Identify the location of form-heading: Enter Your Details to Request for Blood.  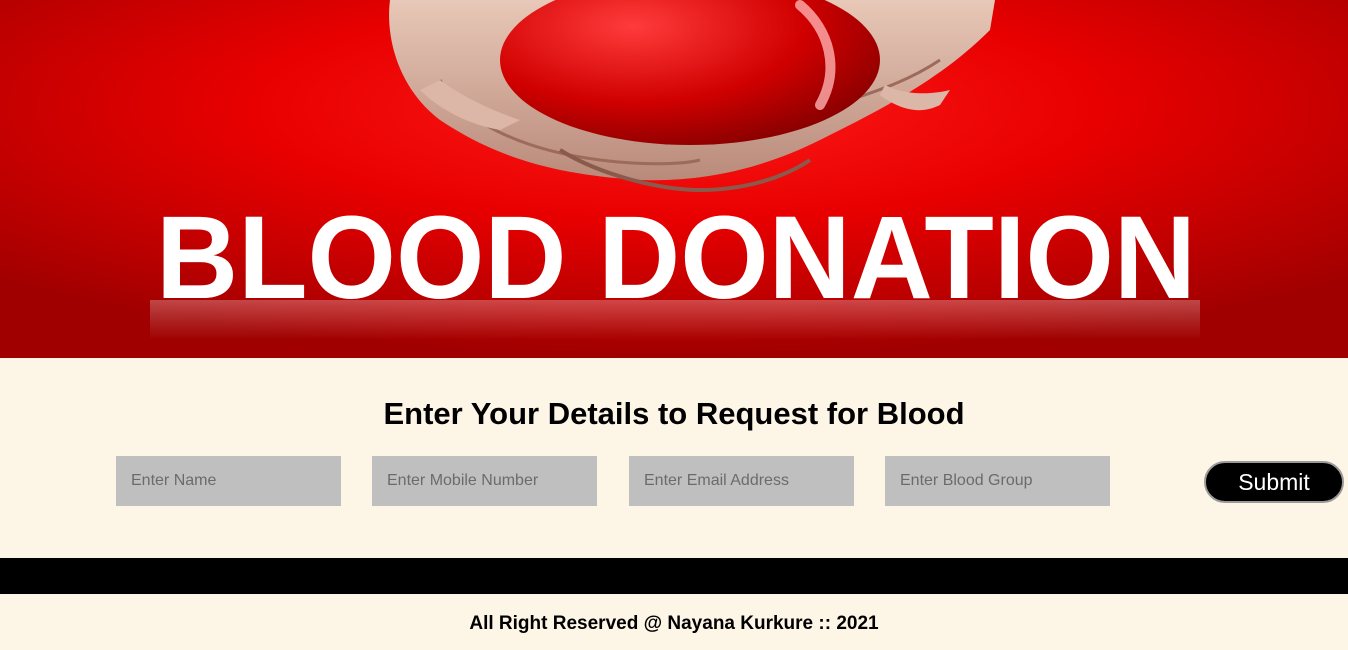
(674, 413).